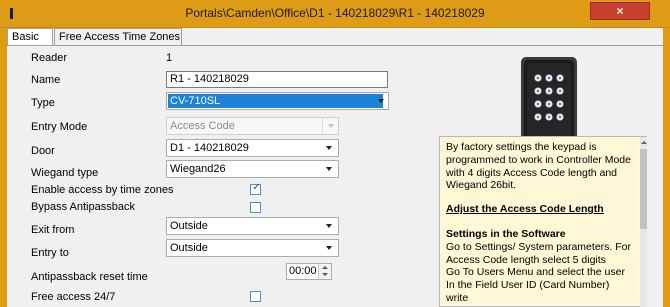 This screenshot has width=670, height=307. Describe the element at coordinates (252, 148) in the screenshot. I see `door-select: D1 - 140218029` at that location.